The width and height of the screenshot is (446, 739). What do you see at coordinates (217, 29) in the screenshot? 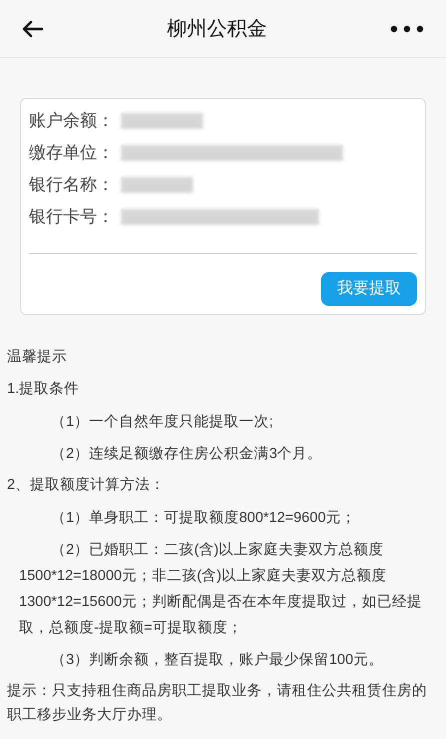
I see `page-title: 柳州公积金` at bounding box center [217, 29].